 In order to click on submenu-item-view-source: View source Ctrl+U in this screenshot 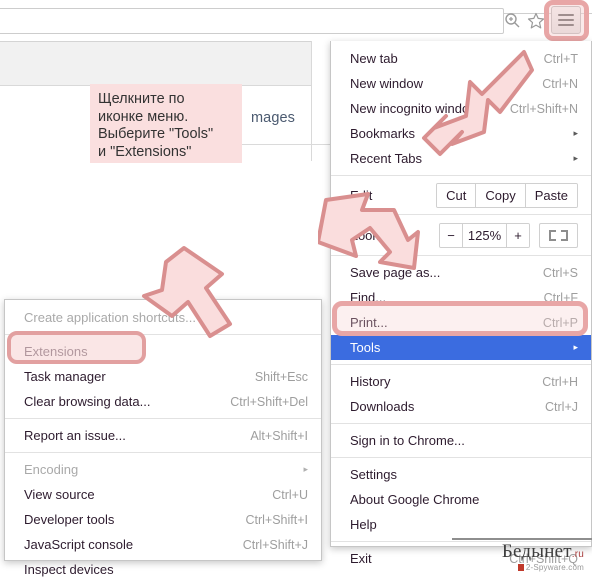, I will do `click(163, 494)`.